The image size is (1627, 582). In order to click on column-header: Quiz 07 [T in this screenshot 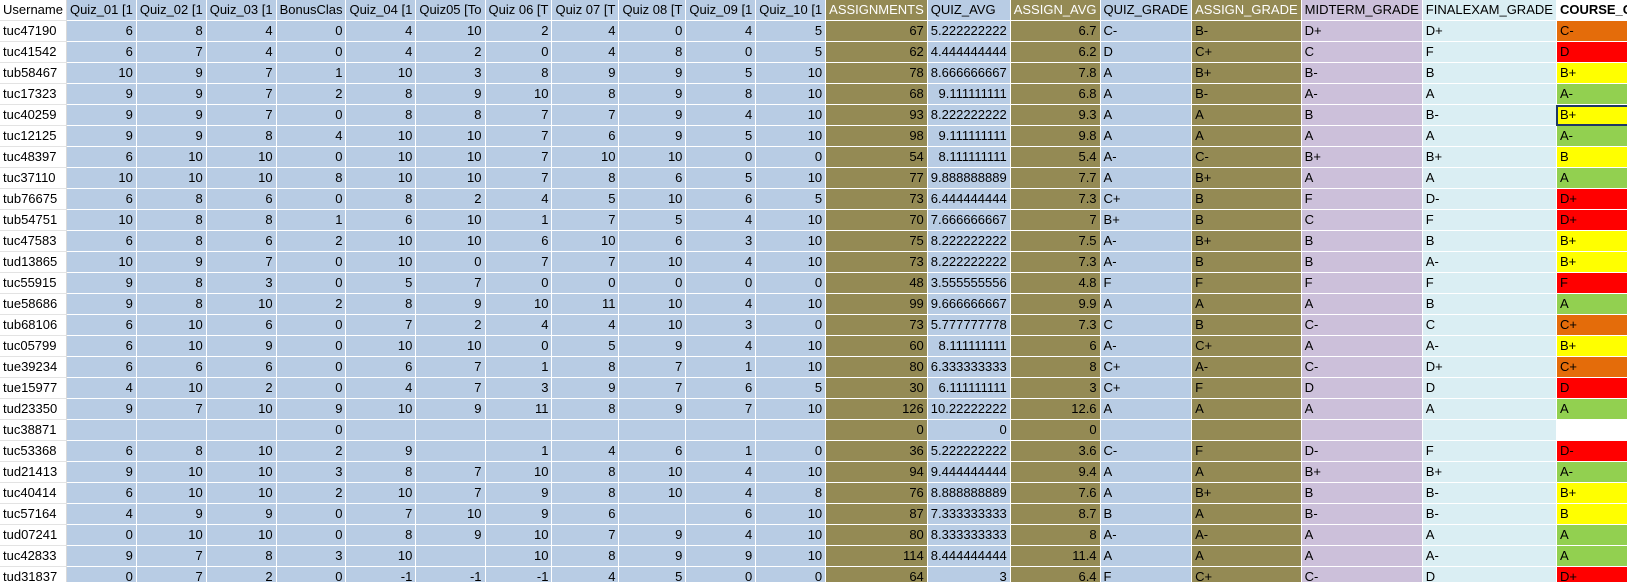, I will do `click(585, 10)`.